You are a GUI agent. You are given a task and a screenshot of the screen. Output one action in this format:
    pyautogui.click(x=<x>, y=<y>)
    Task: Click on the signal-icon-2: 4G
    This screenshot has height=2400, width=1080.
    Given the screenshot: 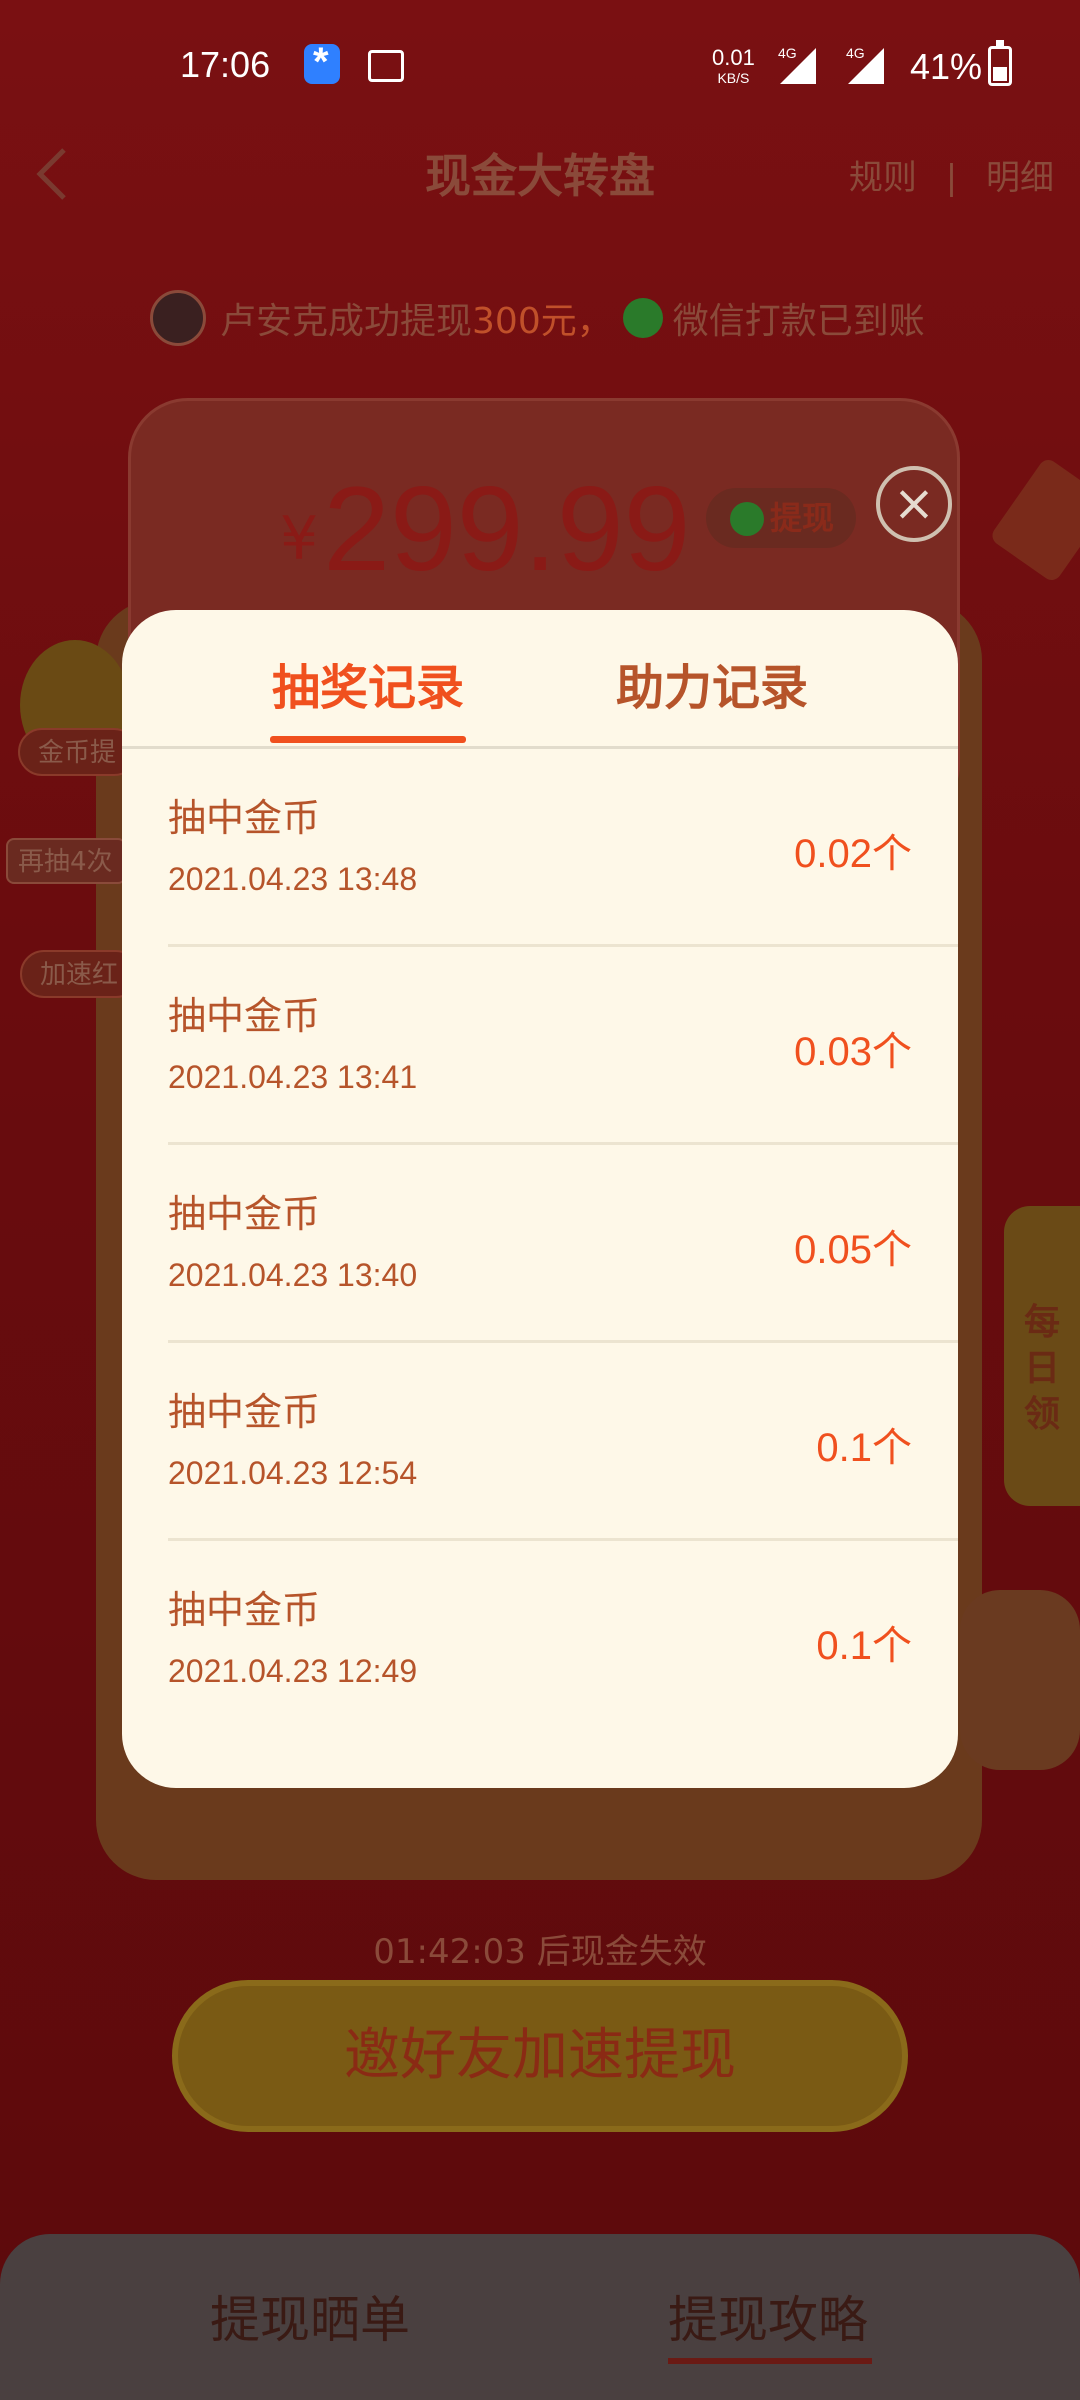 What is the action you would take?
    pyautogui.click(x=865, y=64)
    